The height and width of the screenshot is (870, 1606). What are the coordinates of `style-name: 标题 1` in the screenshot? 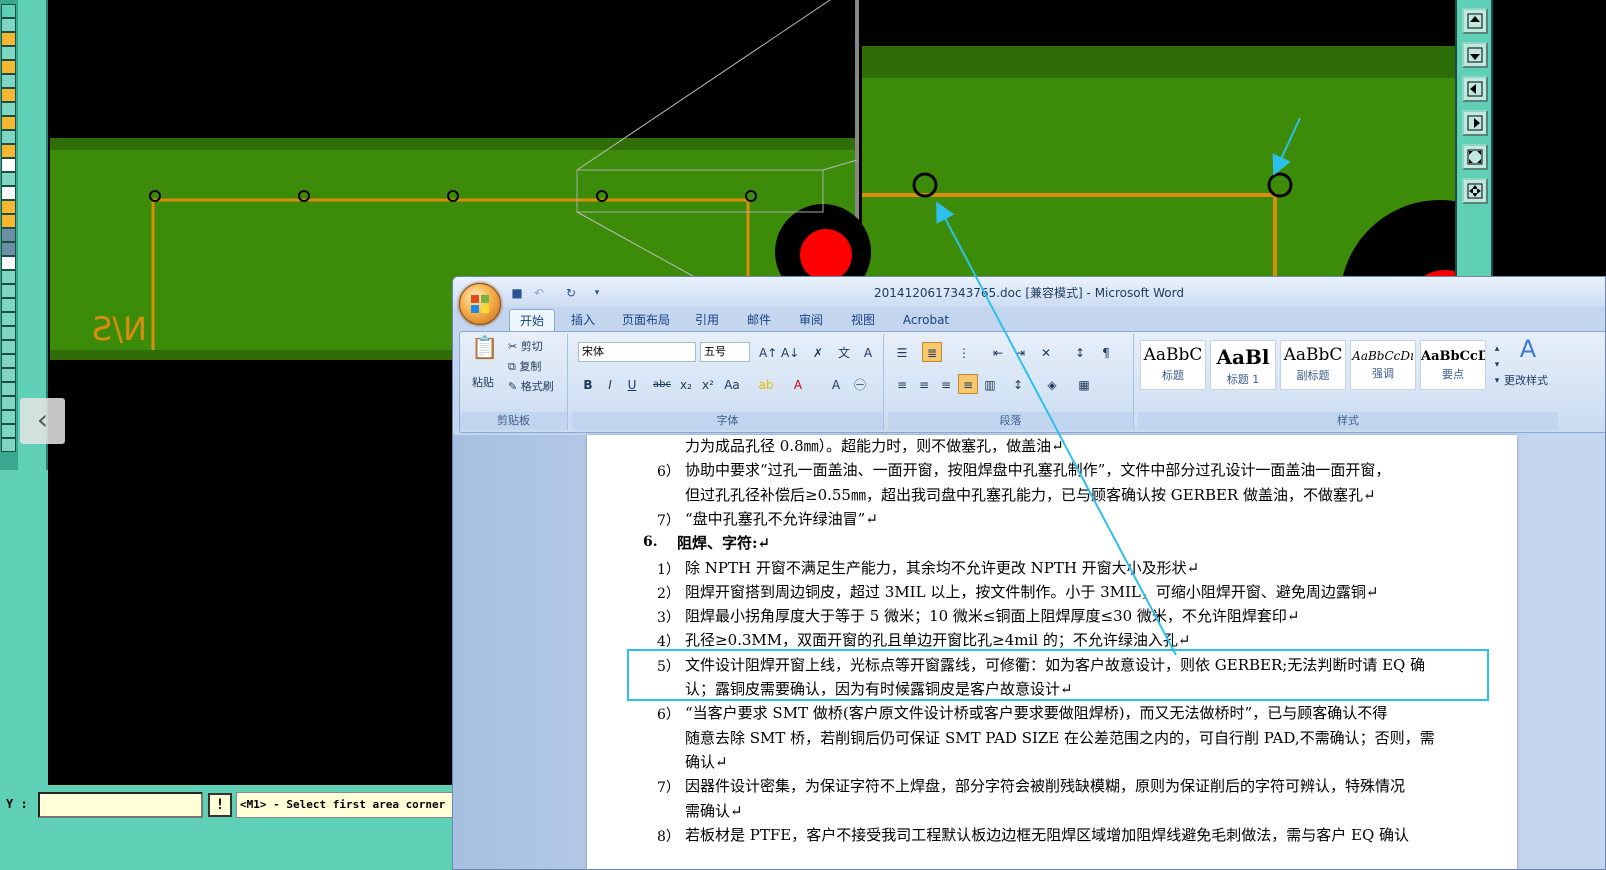 It's located at (1243, 379).